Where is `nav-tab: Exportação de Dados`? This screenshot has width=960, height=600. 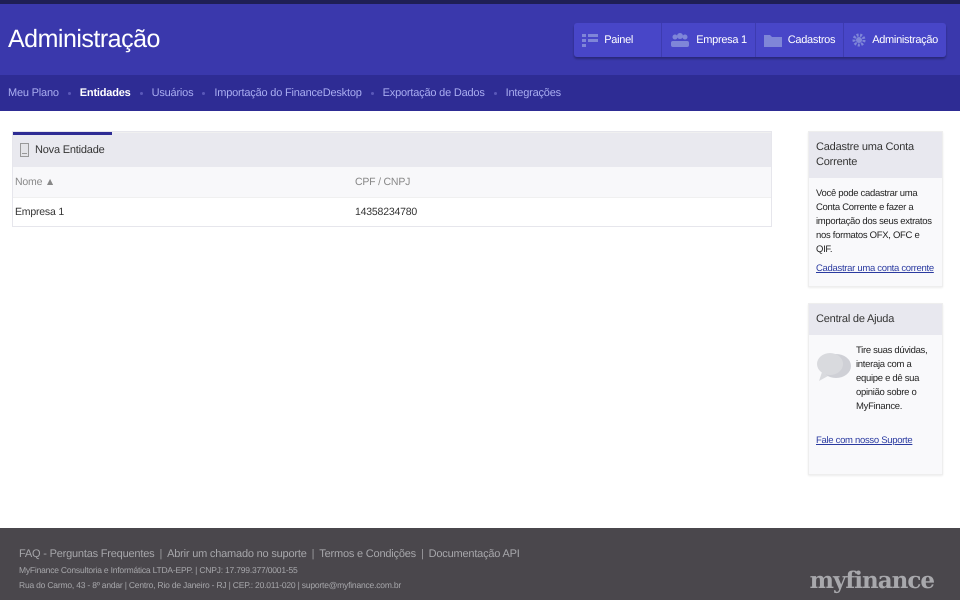
nav-tab: Exportação de Dados is located at coordinates (433, 93).